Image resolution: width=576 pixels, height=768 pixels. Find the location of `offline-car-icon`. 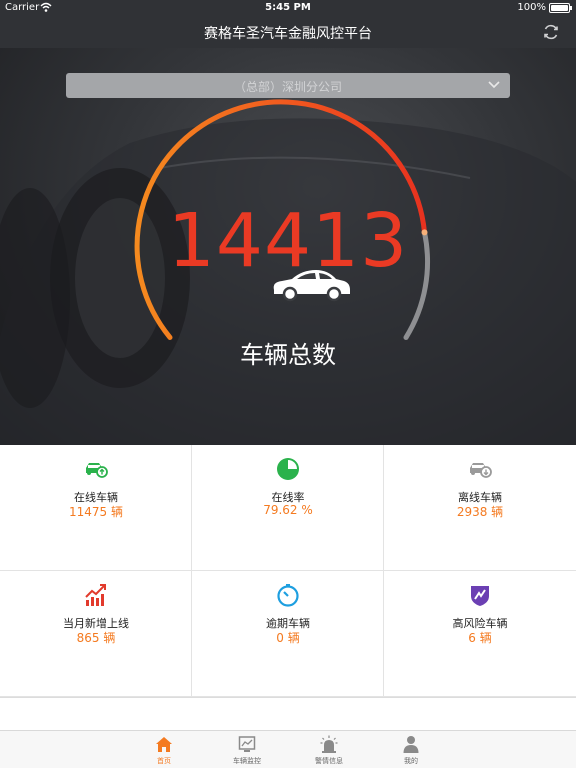

offline-car-icon is located at coordinates (481, 470).